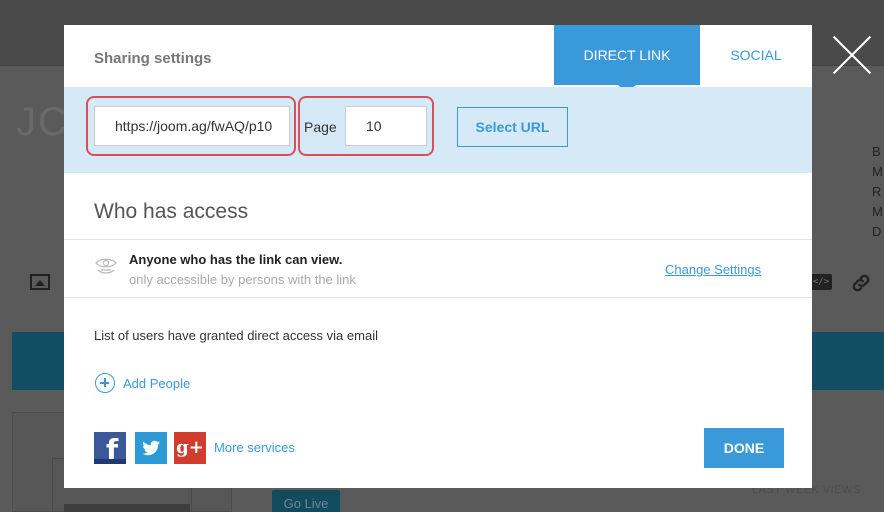 This screenshot has width=884, height=512. What do you see at coordinates (852, 55) in the screenshot?
I see `close-icon` at bounding box center [852, 55].